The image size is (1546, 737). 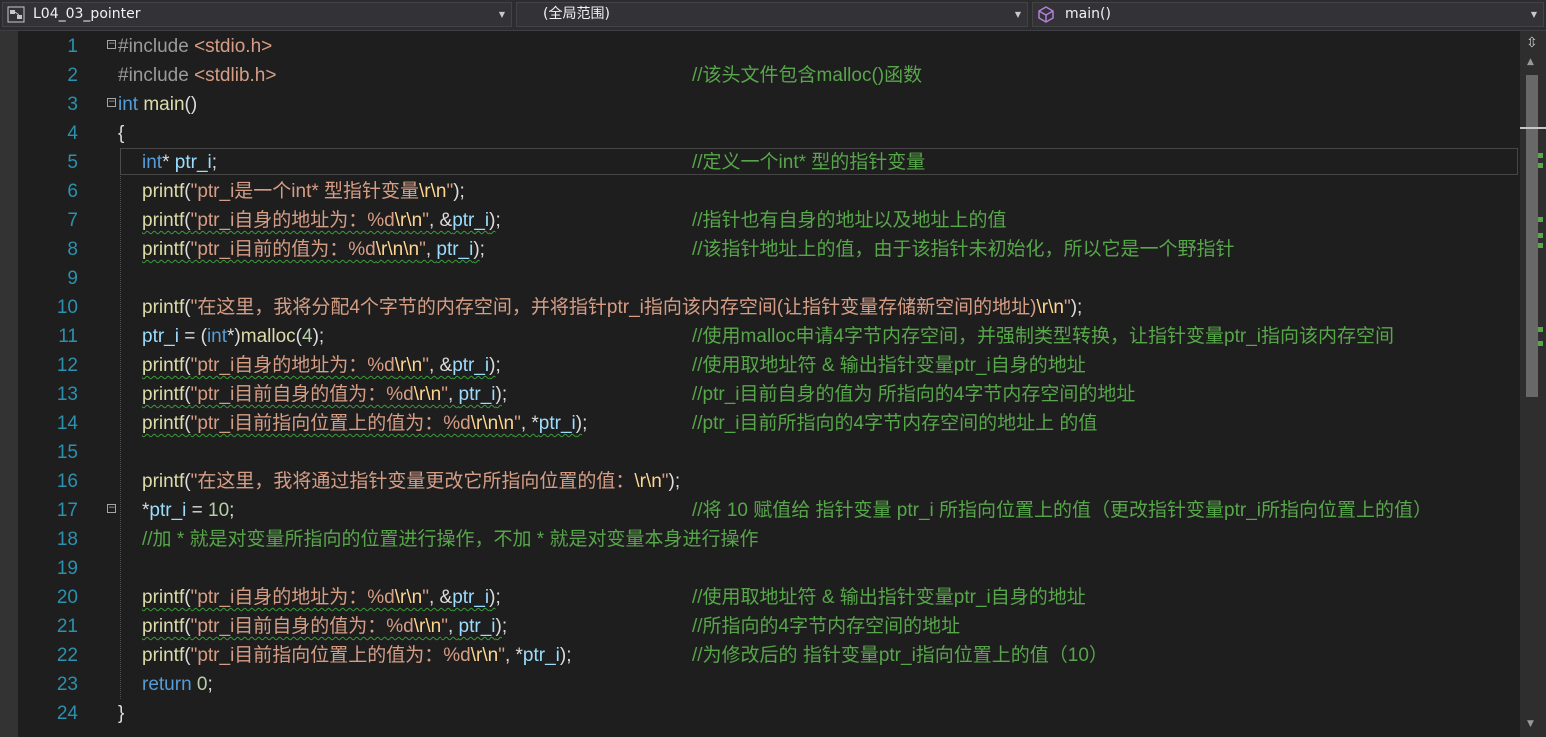 I want to click on line-number: 9, so click(x=72, y=278).